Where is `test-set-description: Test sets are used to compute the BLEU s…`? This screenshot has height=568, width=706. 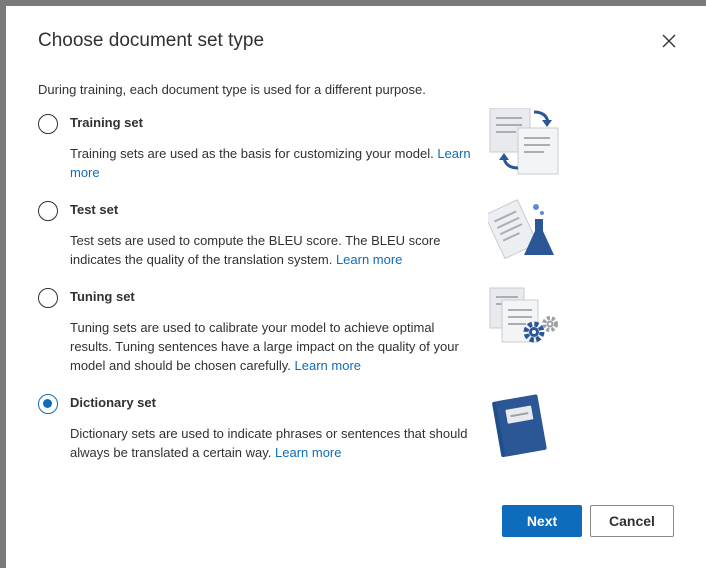
test-set-description: Test sets are used to compute the BLEU s… is located at coordinates (272, 250).